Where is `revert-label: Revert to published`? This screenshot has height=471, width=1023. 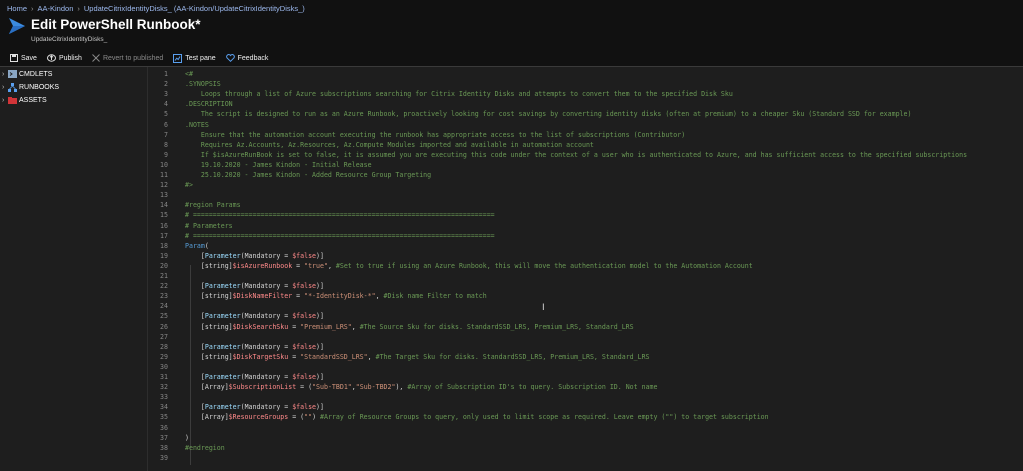
revert-label: Revert to published is located at coordinates (133, 58).